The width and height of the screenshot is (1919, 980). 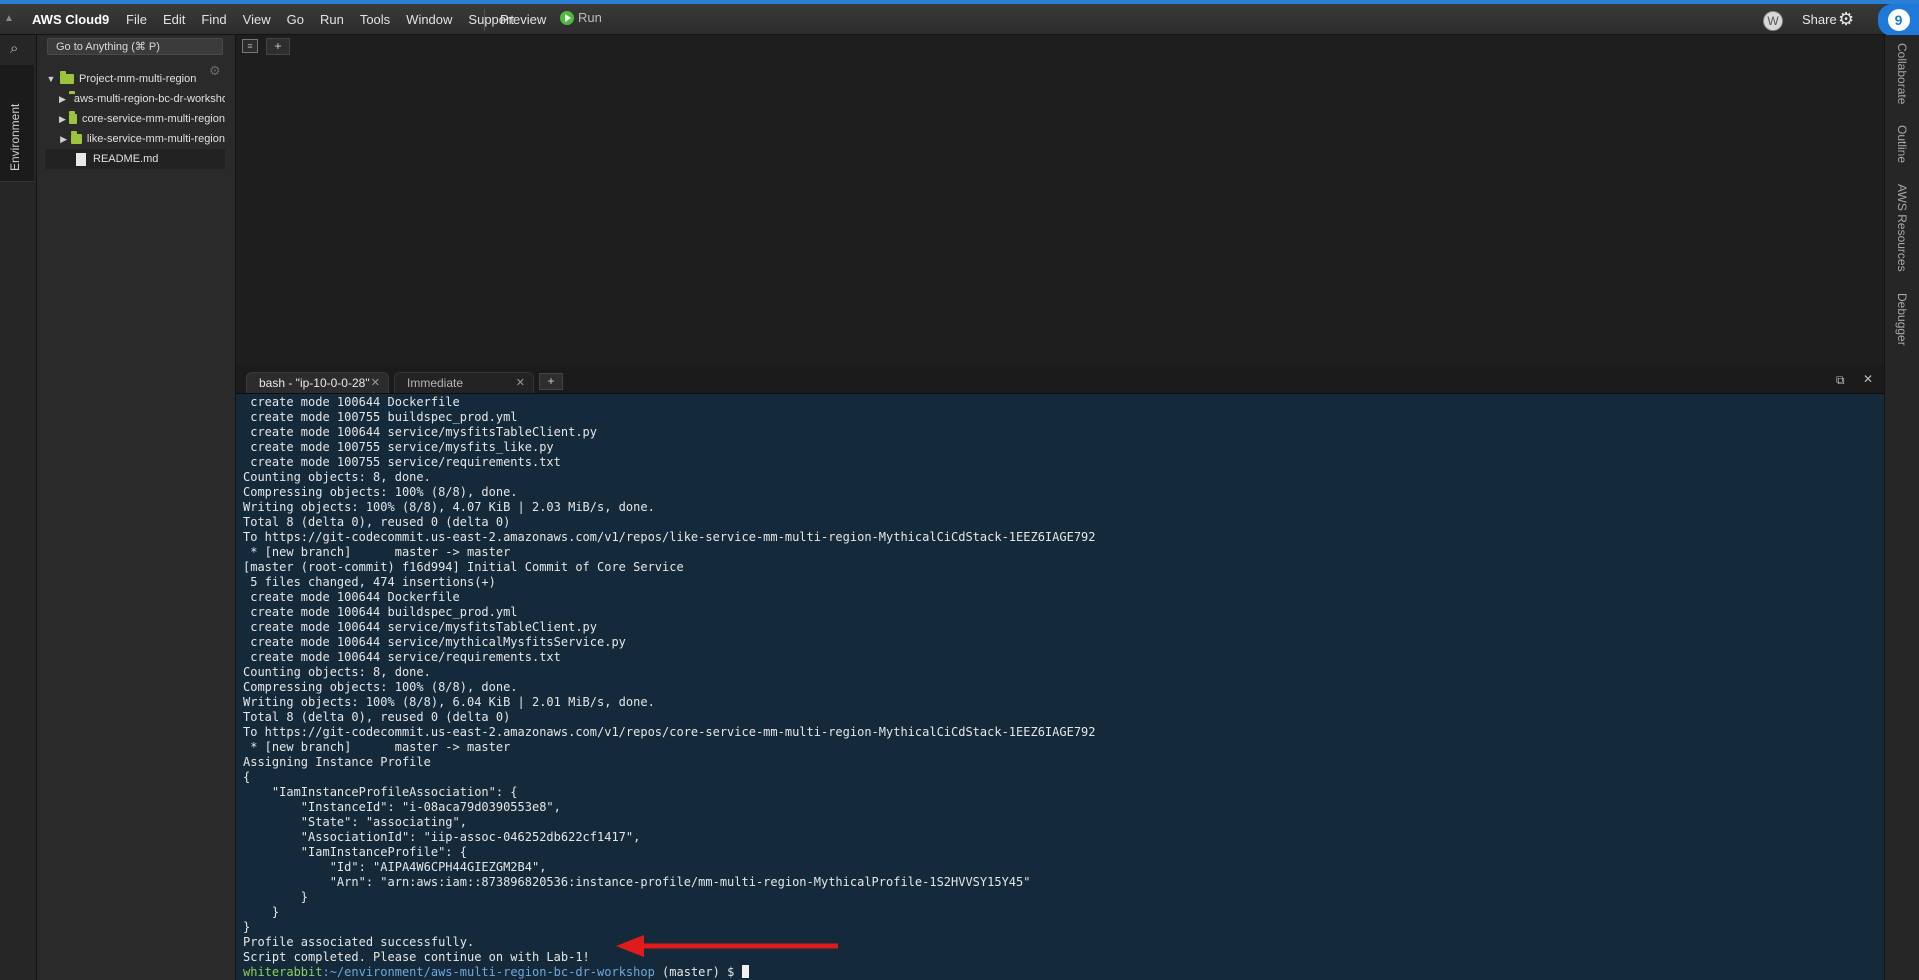 What do you see at coordinates (337, 762) in the screenshot?
I see `terminal-line: Assigning Instance Profile` at bounding box center [337, 762].